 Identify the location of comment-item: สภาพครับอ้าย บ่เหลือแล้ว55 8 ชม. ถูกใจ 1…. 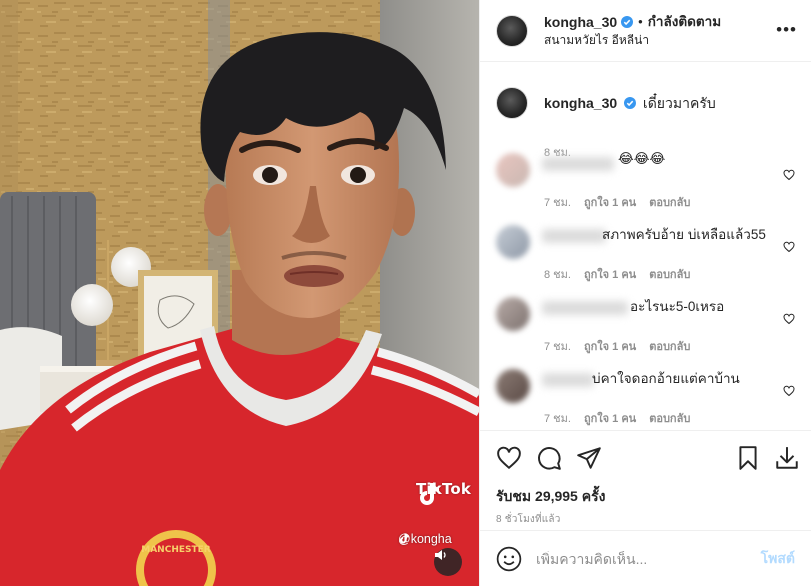
(645, 253).